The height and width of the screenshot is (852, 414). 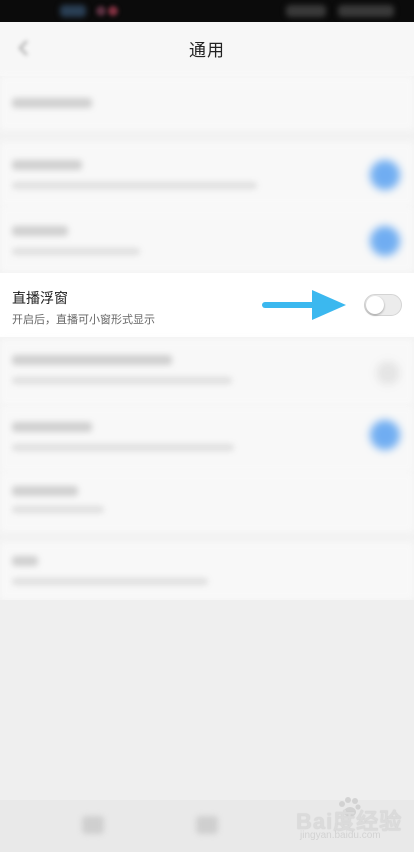 I want to click on page-title: 通用, so click(x=207, y=50).